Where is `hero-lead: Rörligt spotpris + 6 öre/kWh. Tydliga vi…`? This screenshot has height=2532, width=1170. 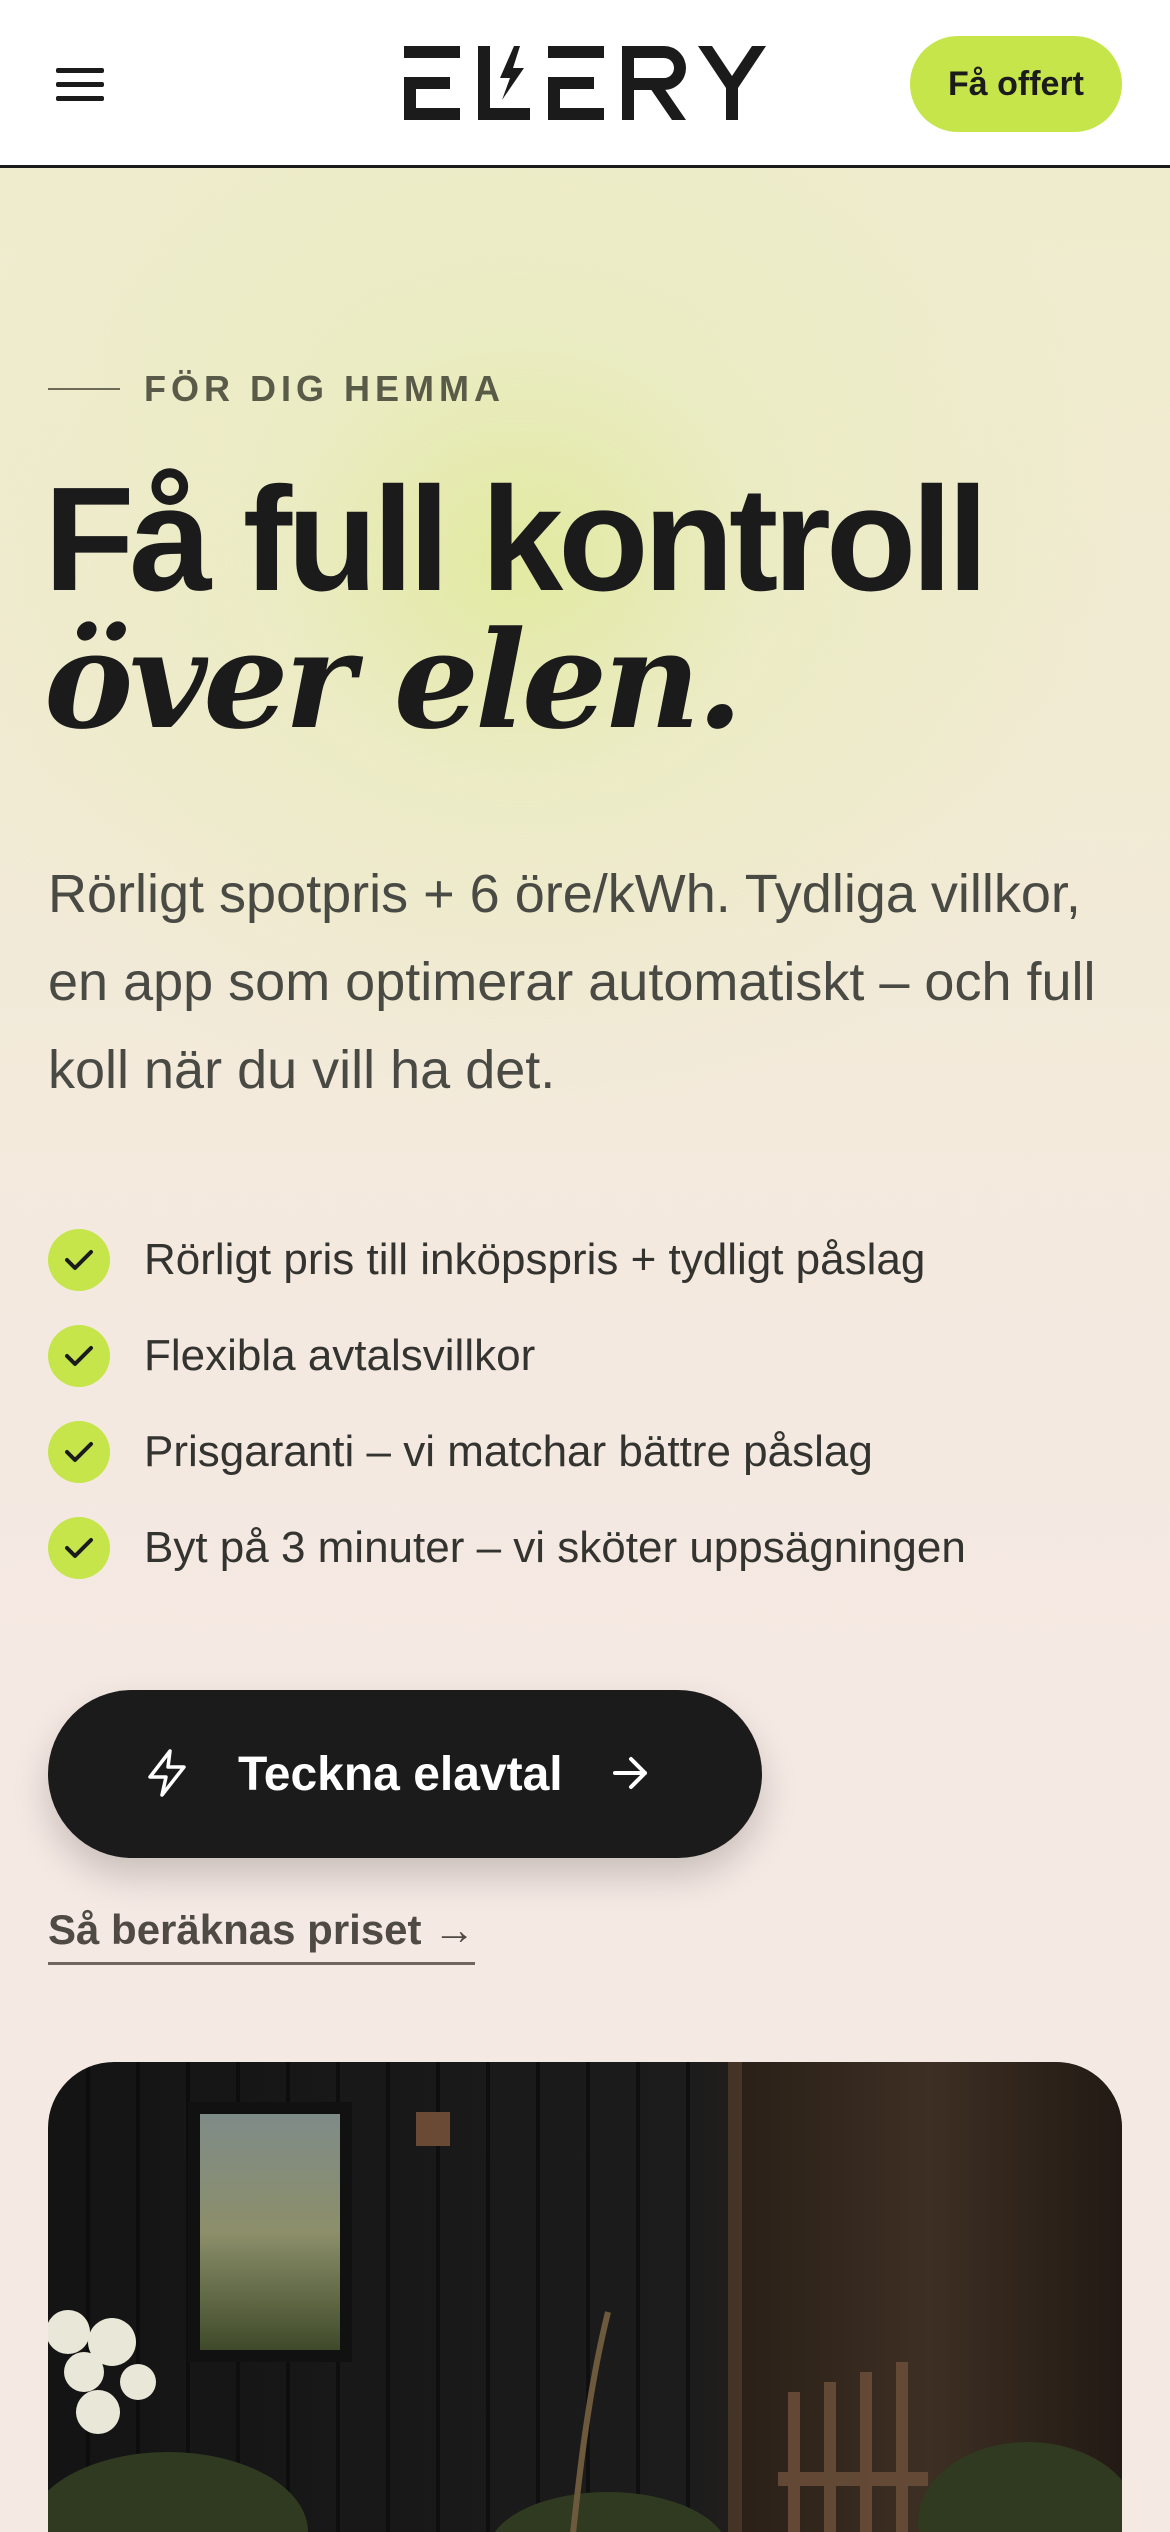 hero-lead: Rörligt spotpris + 6 öre/kWh. Tydliga vi… is located at coordinates (572, 982).